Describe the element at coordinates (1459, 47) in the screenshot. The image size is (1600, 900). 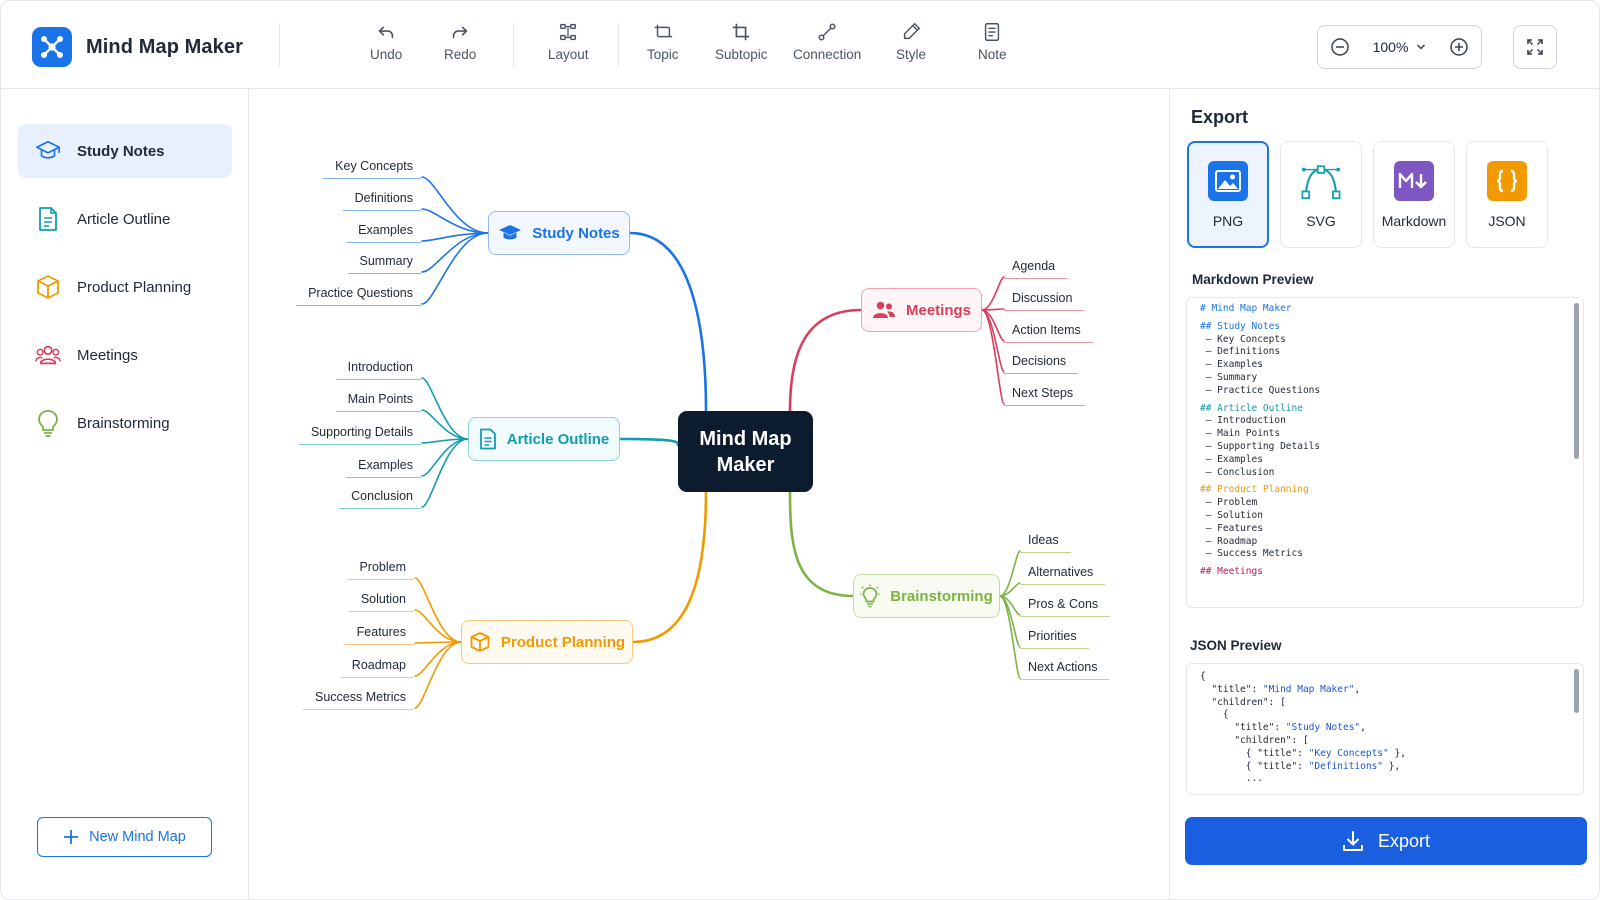
I see `zoom-in-button` at that location.